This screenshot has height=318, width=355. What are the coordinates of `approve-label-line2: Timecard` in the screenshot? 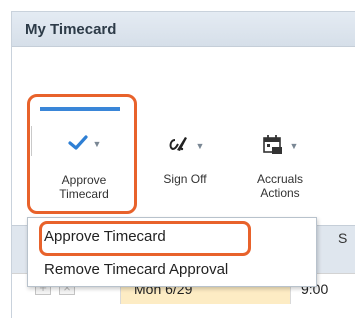 It's located at (84, 194).